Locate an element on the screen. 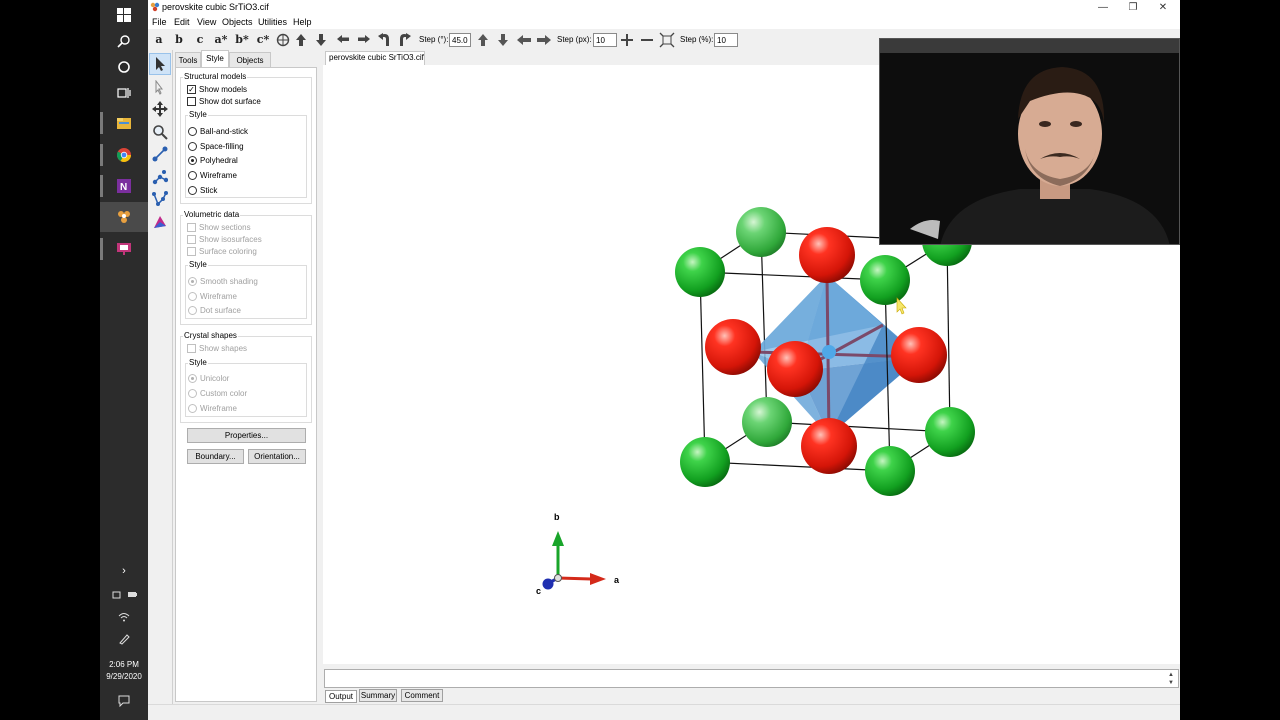  show-shapes-checkbox: Show shapes is located at coordinates (217, 348).